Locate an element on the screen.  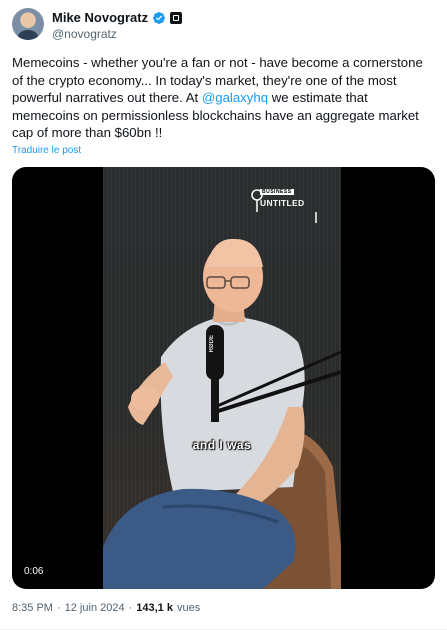
tweet-time: 8:35 PM is located at coordinates (32, 608).